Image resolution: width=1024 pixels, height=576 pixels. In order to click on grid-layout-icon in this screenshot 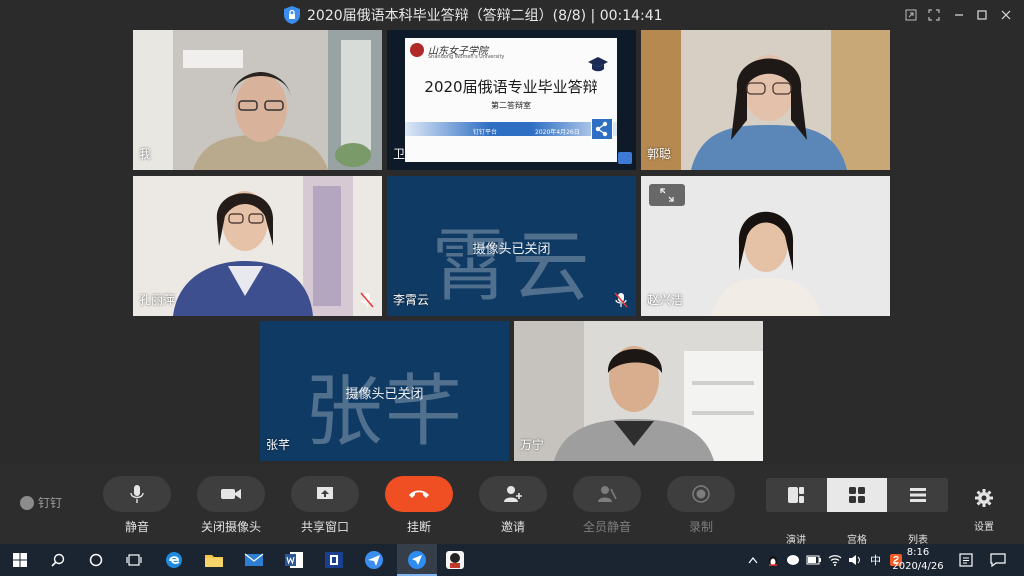, I will do `click(857, 495)`.